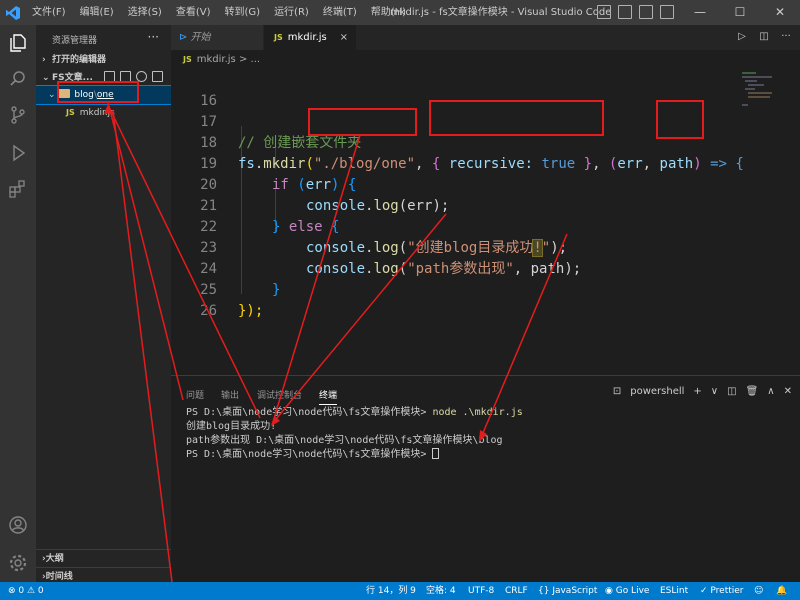 The width and height of the screenshot is (800, 600). What do you see at coordinates (200, 37) in the screenshot?
I see `tab-welcome-label: 开始` at bounding box center [200, 37].